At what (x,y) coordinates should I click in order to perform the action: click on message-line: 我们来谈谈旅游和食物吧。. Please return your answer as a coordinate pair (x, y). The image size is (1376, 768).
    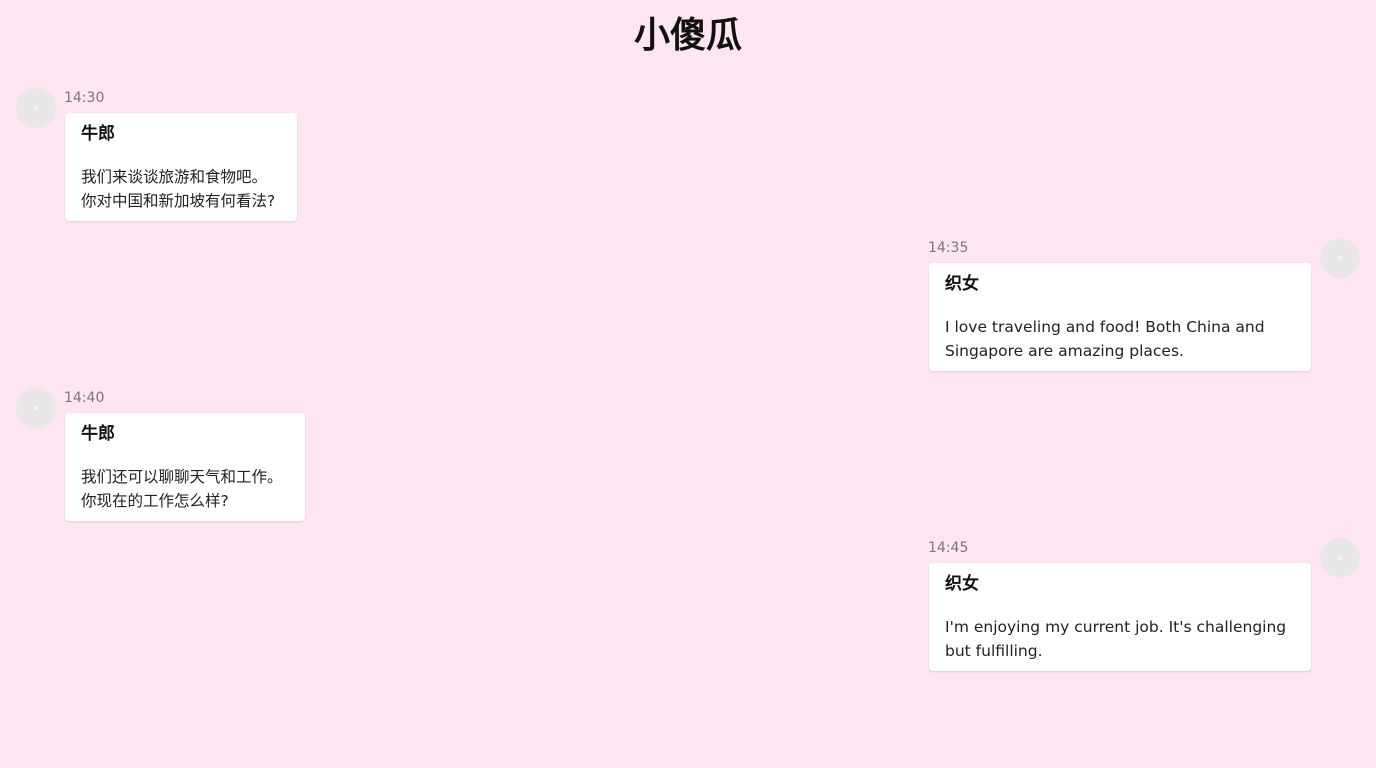
    Looking at the image, I should click on (174, 177).